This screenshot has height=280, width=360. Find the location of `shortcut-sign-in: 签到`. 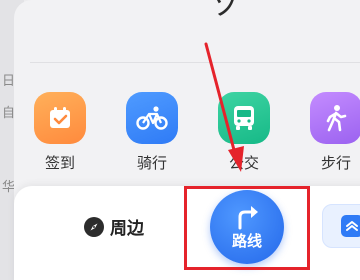

shortcut-sign-in: 签到 is located at coordinates (60, 132).